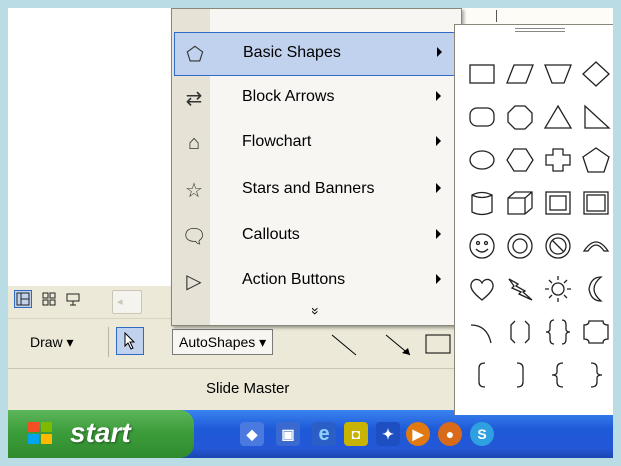  What do you see at coordinates (481, 334) in the screenshot?
I see `shape-arc-icon` at bounding box center [481, 334].